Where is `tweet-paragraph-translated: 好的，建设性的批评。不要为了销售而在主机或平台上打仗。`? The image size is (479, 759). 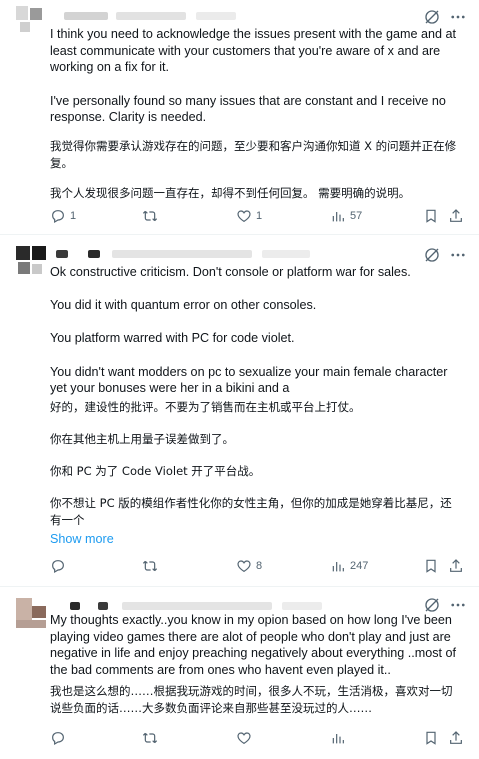
tweet-paragraph-translated: 好的，建设性的批评。不要为了销售而在主机或平台上打仗。 is located at coordinates (205, 407).